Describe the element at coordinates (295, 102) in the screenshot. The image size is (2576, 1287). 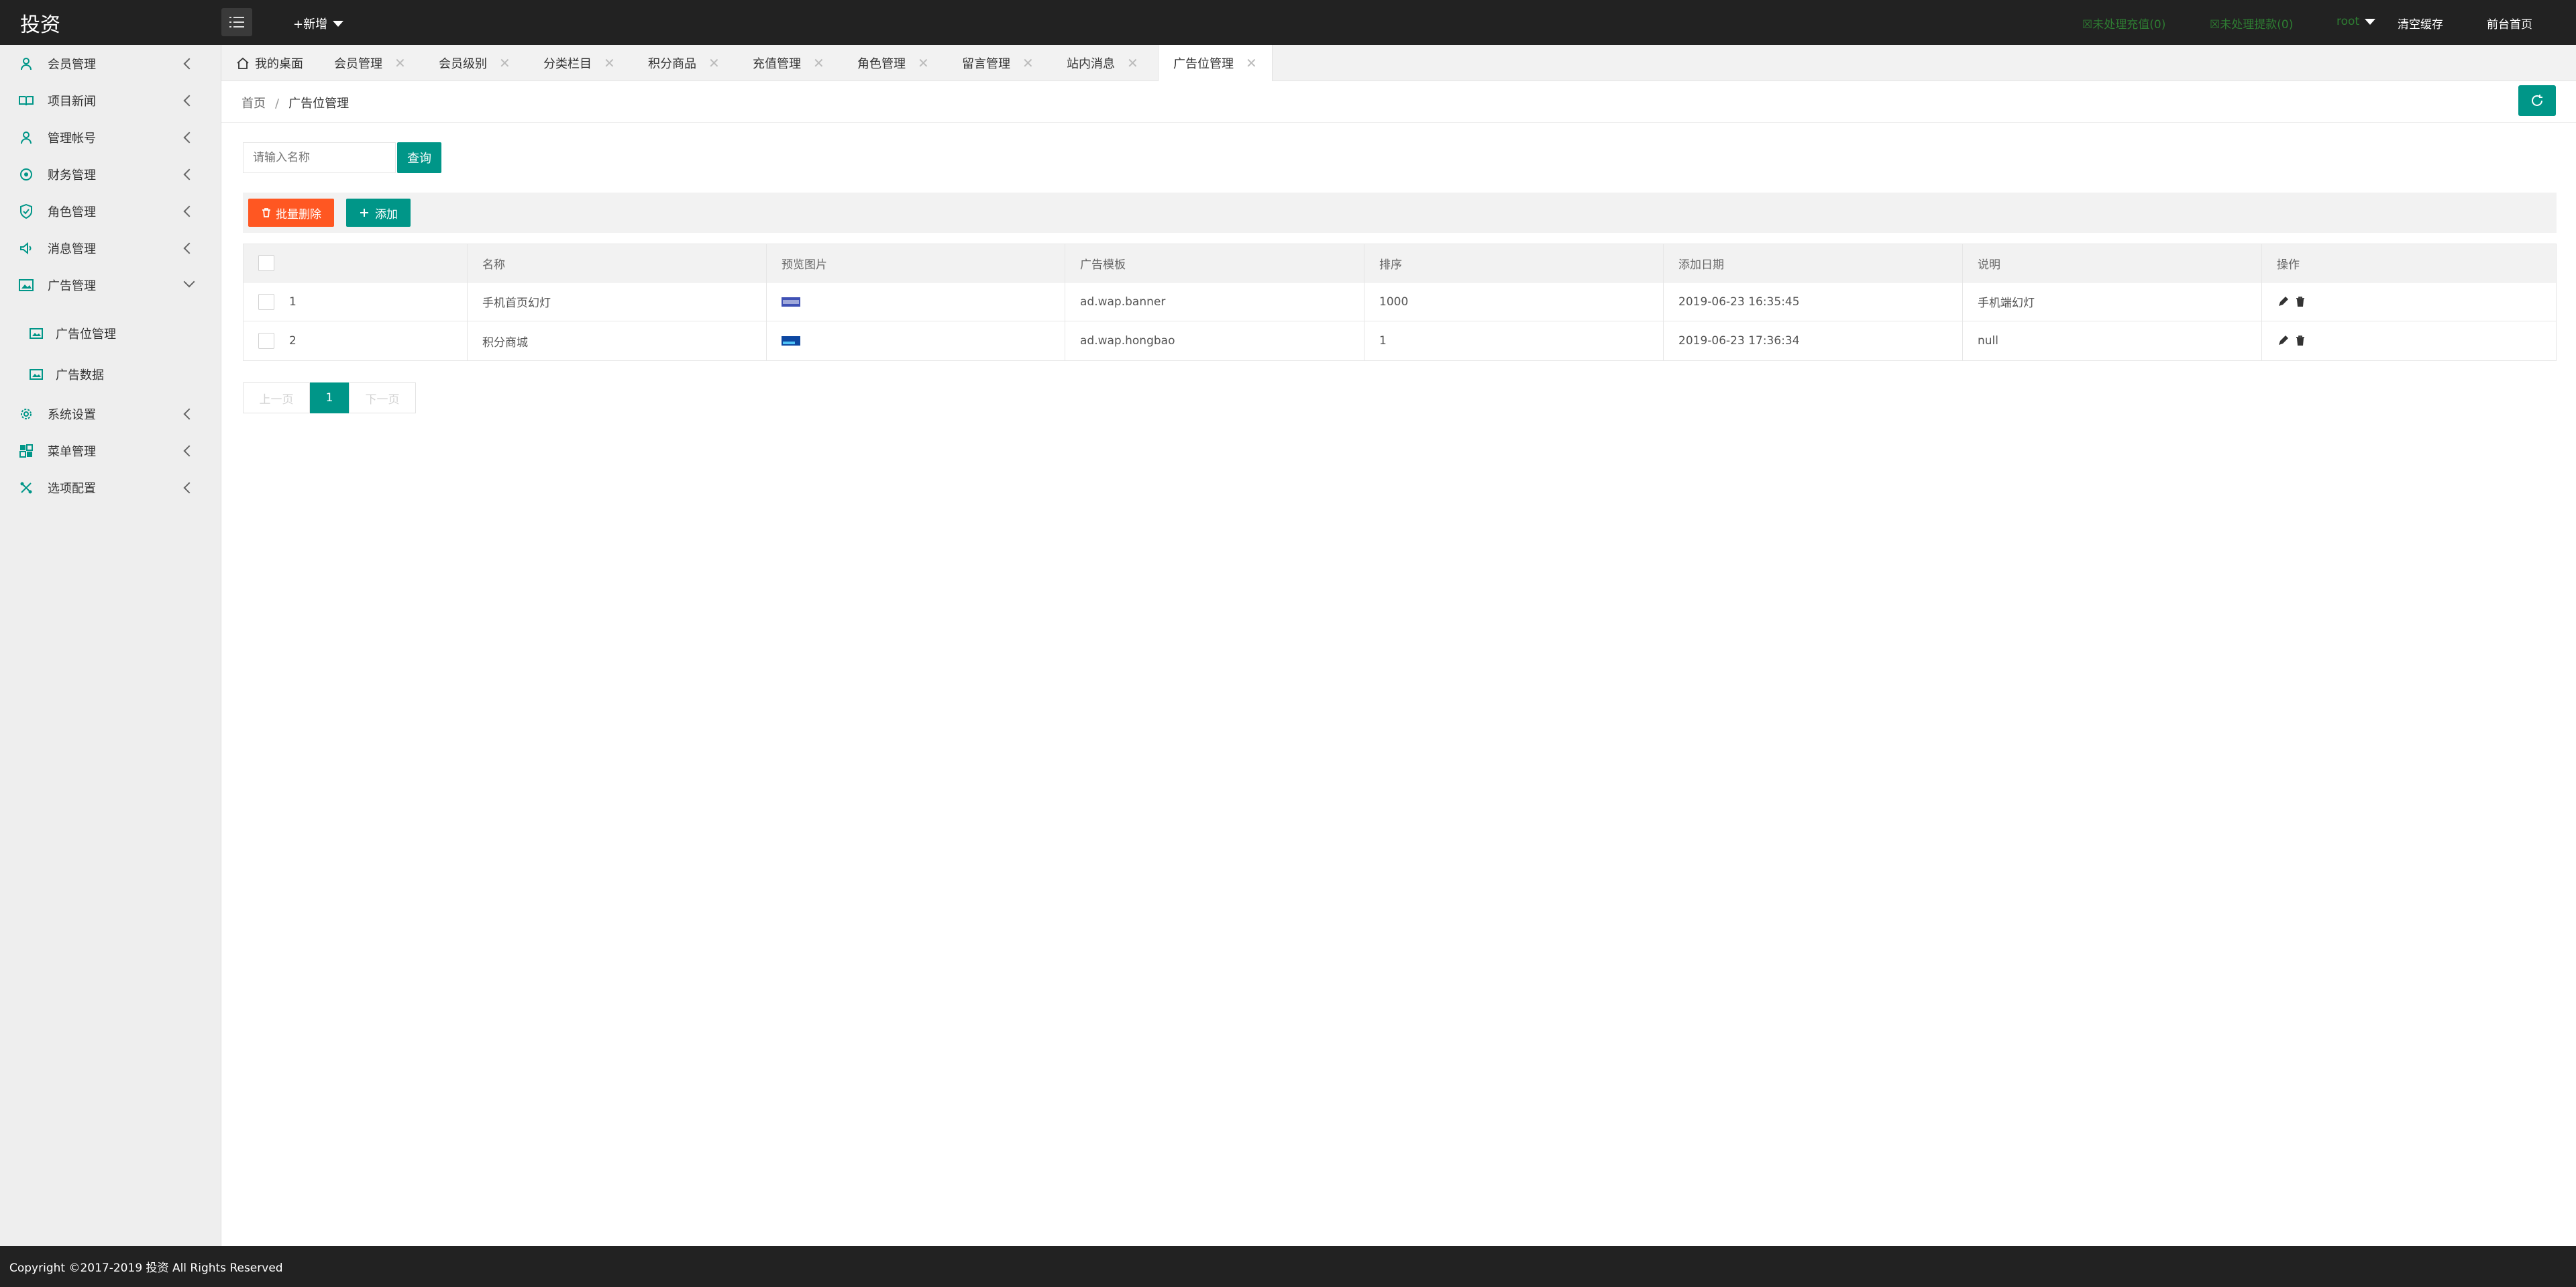
I see `breadcrumb: 首页 / 广告位管理` at that location.